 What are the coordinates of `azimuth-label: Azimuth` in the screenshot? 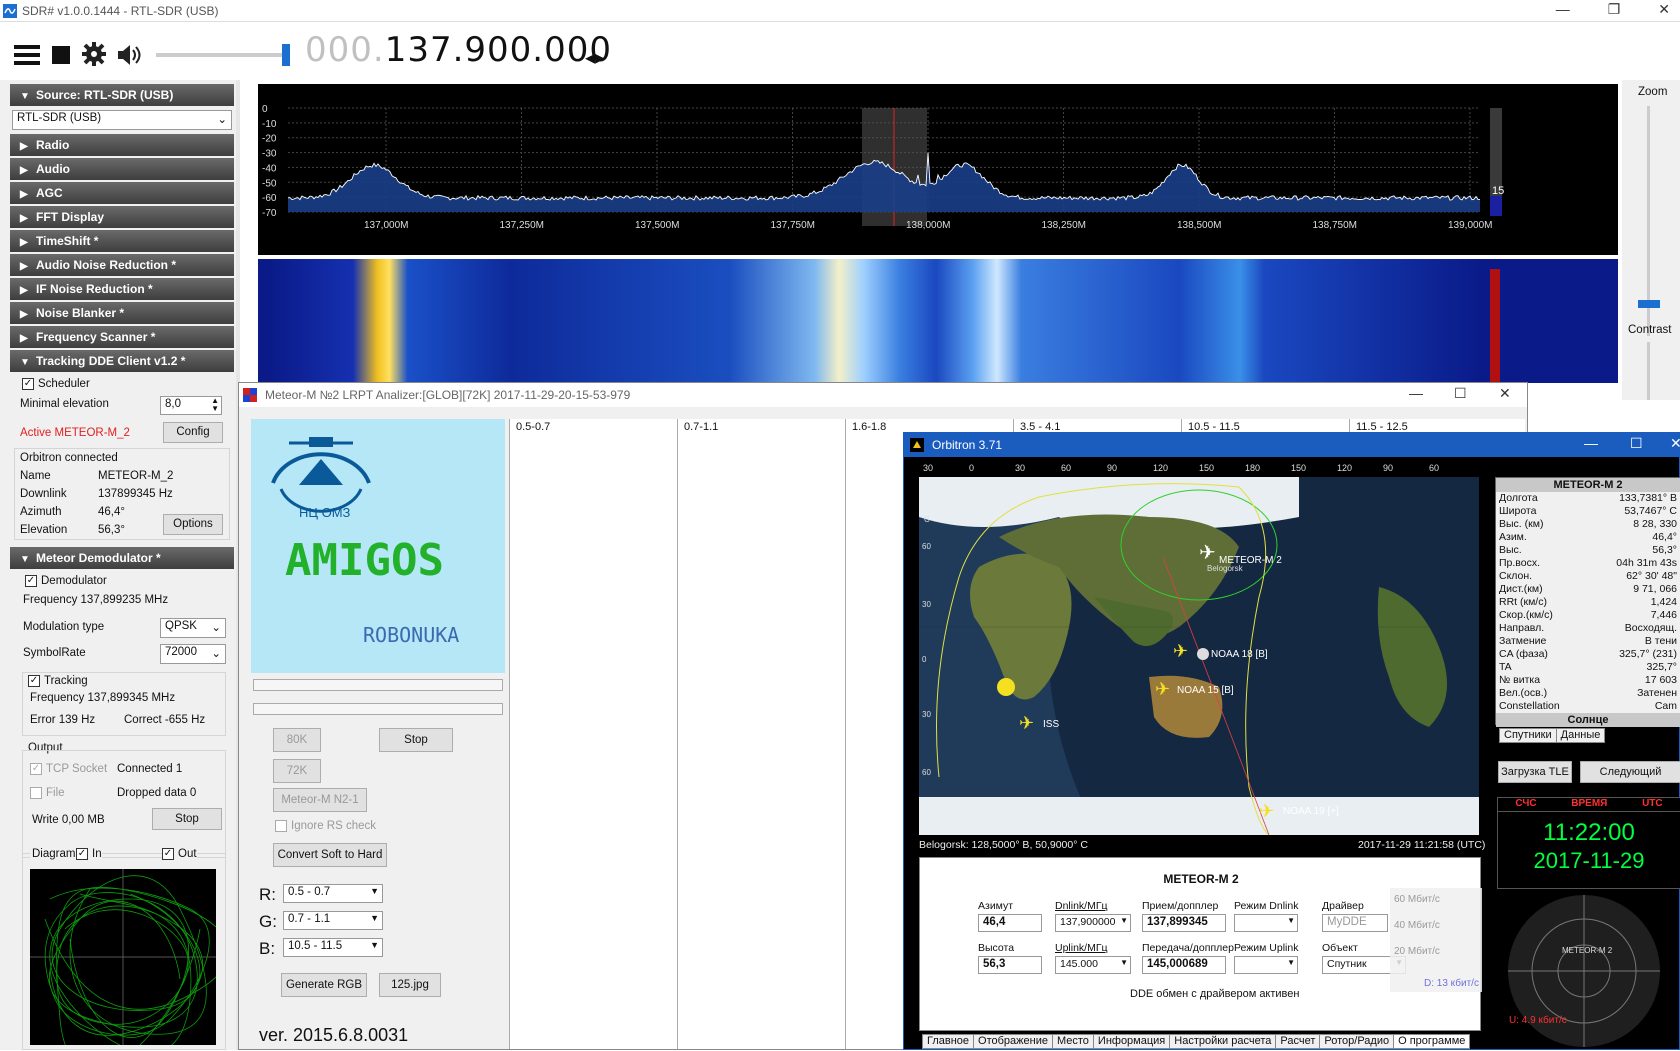 It's located at (41, 512).